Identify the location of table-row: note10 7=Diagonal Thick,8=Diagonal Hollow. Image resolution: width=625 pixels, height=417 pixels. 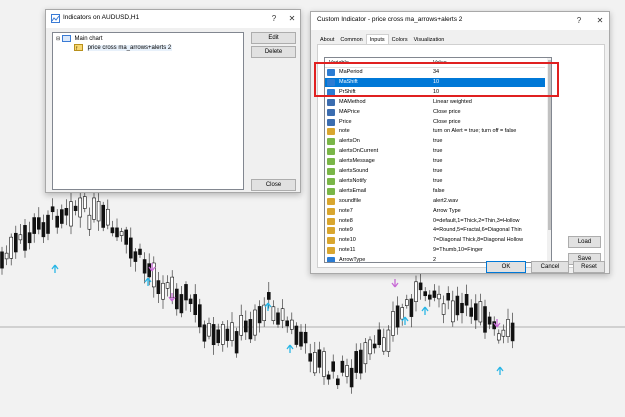
(435, 240).